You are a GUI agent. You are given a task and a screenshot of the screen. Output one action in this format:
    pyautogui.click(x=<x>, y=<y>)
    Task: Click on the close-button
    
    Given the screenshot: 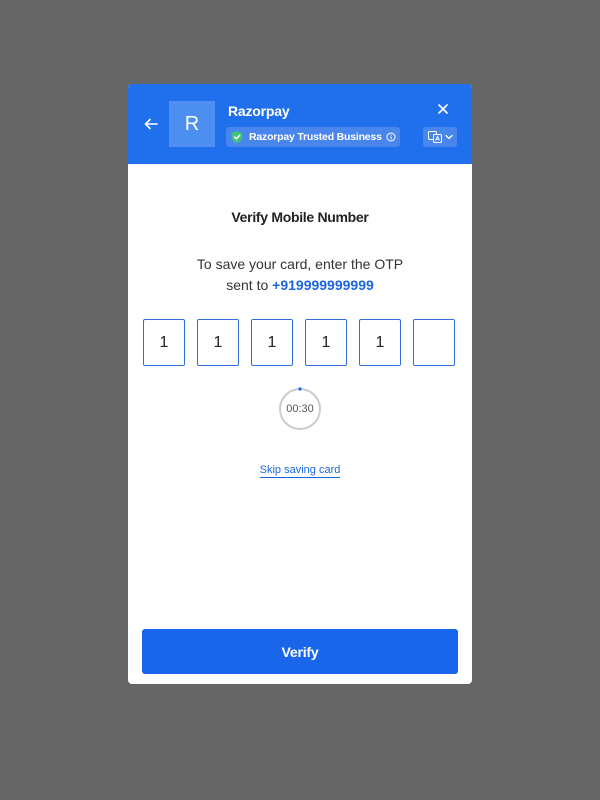 What is the action you would take?
    pyautogui.click(x=443, y=109)
    